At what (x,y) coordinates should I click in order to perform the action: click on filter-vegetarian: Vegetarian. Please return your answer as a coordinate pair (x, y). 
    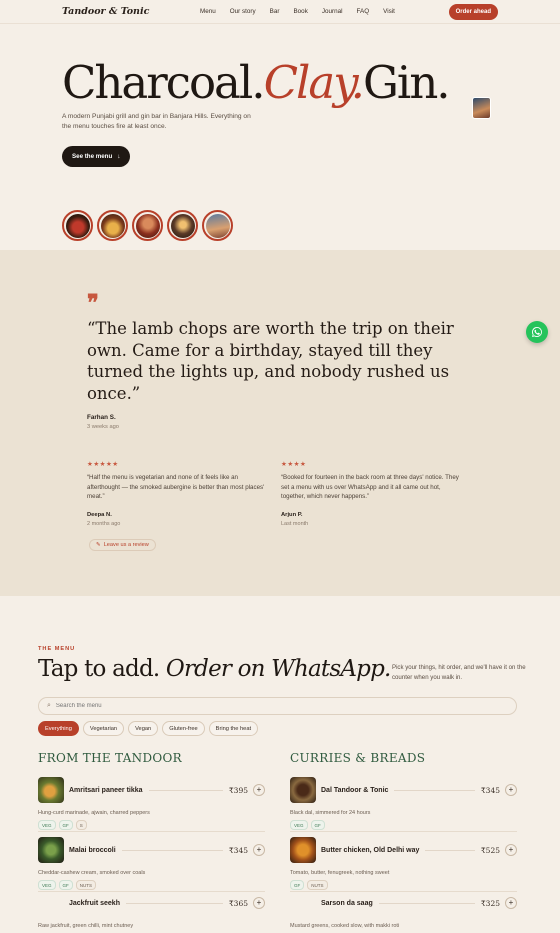
    Looking at the image, I should click on (103, 728).